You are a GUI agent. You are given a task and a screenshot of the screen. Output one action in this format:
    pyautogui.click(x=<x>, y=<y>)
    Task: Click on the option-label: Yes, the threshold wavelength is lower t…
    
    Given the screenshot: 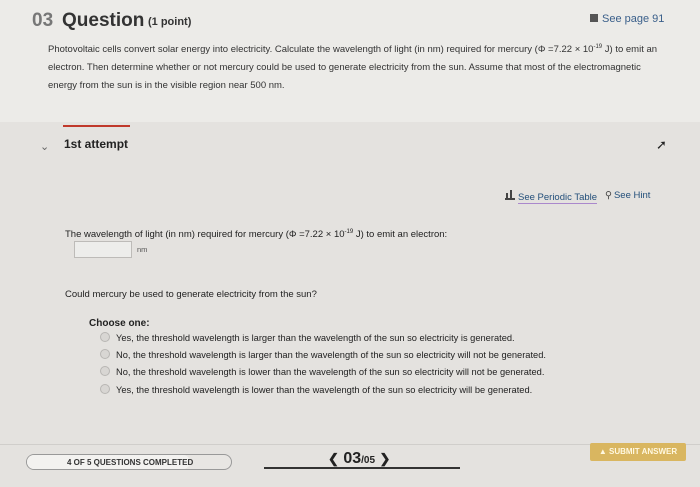 What is the action you would take?
    pyautogui.click(x=324, y=390)
    